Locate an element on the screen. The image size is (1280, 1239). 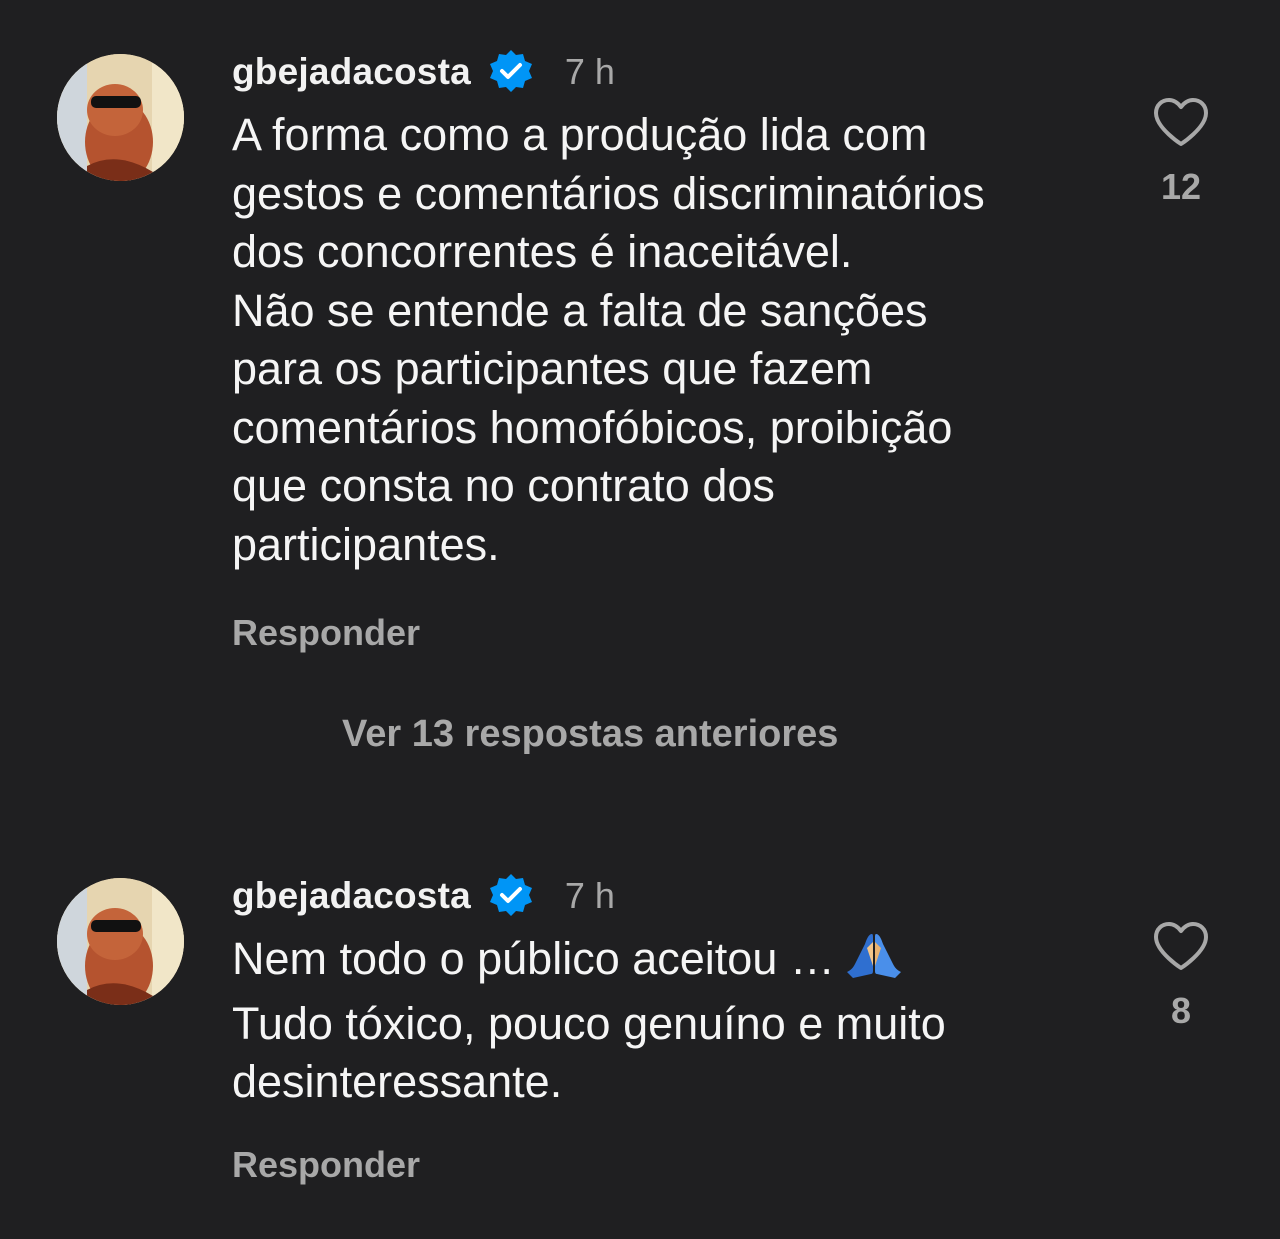
like-count: 8 is located at coordinates (1181, 1010).